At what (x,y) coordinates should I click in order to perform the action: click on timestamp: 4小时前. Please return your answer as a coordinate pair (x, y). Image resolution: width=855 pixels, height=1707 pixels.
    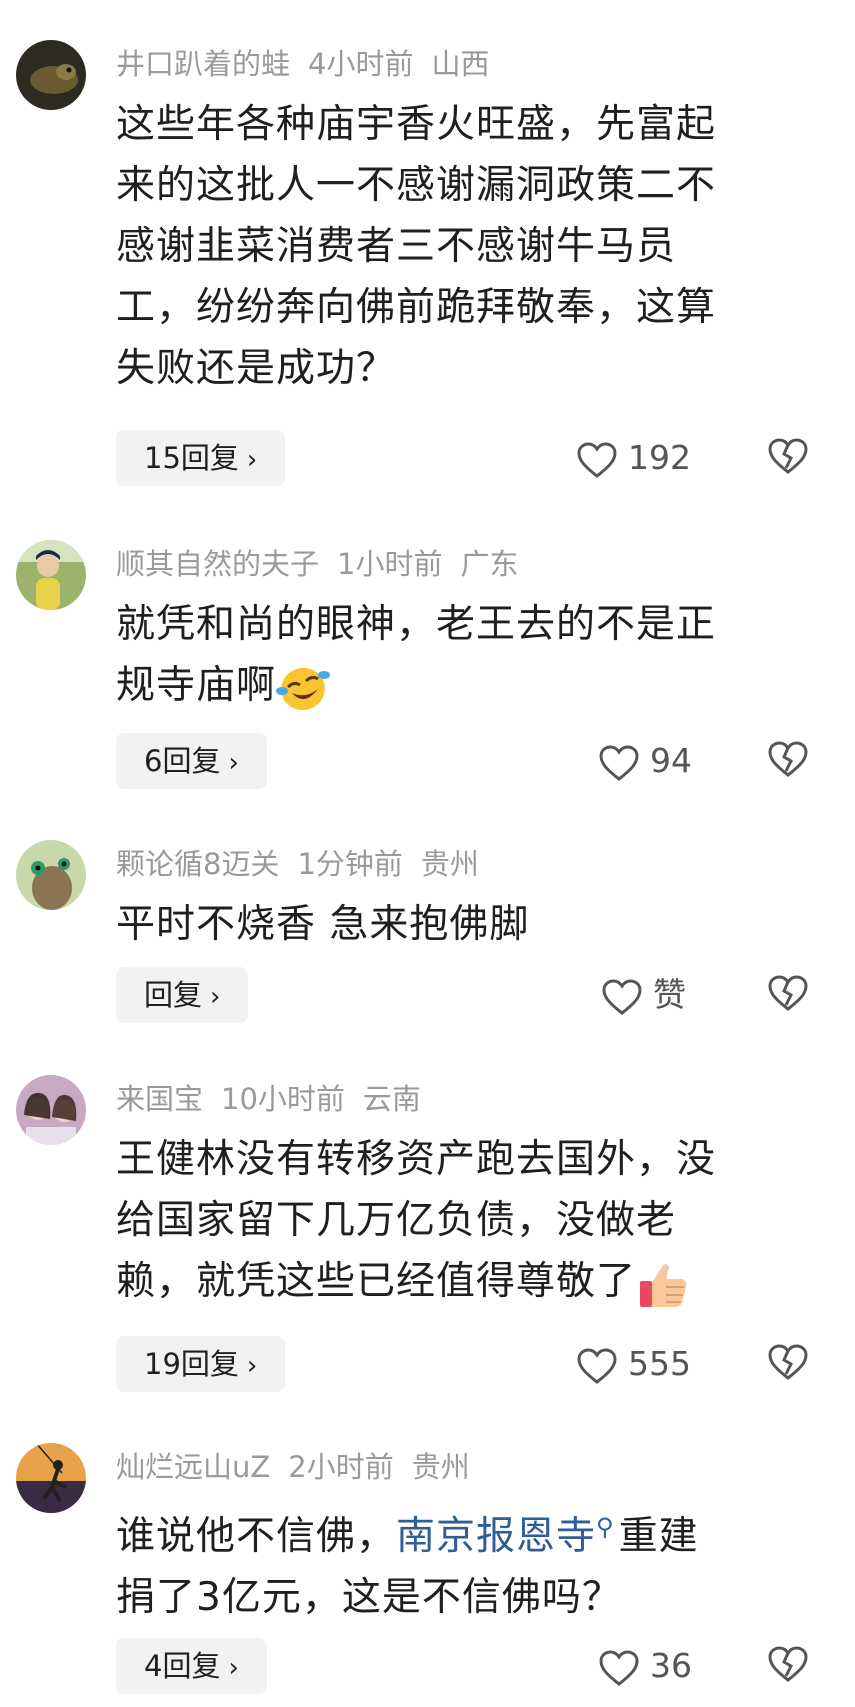
    Looking at the image, I should click on (361, 64).